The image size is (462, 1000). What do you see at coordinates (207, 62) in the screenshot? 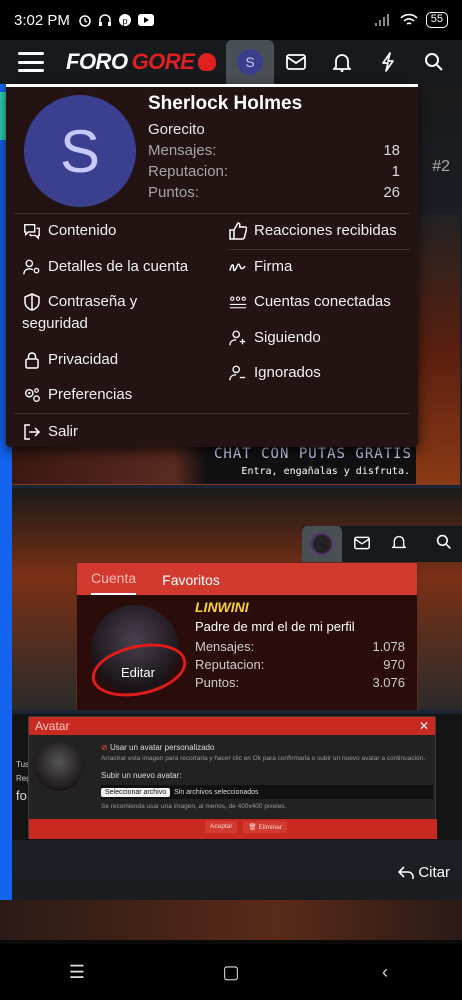
I see `skull-icon` at bounding box center [207, 62].